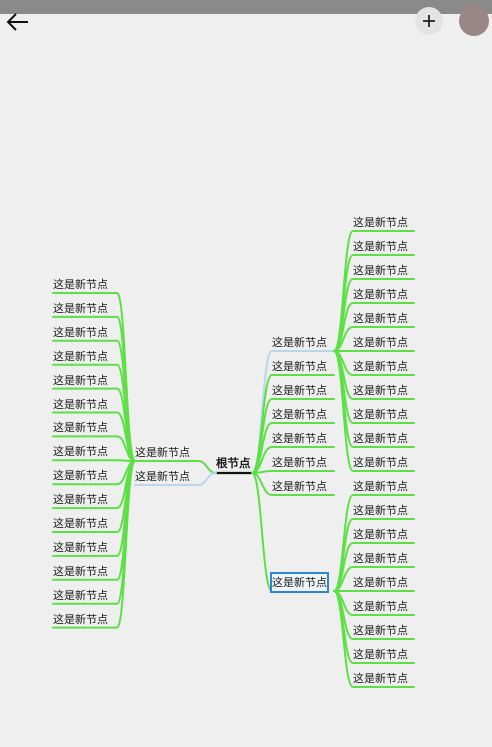 This screenshot has width=492, height=747. I want to click on root-node: 根节点, so click(233, 463).